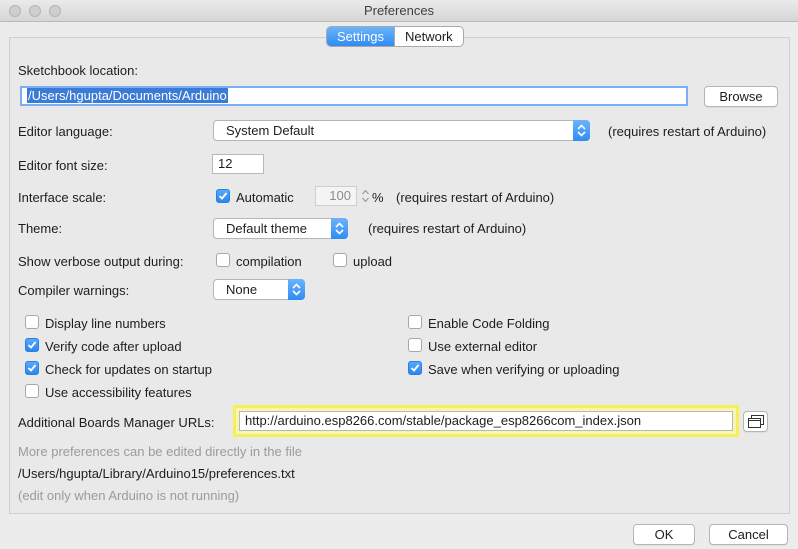 The height and width of the screenshot is (549, 798). I want to click on title-bar: Preferences, so click(399, 11).